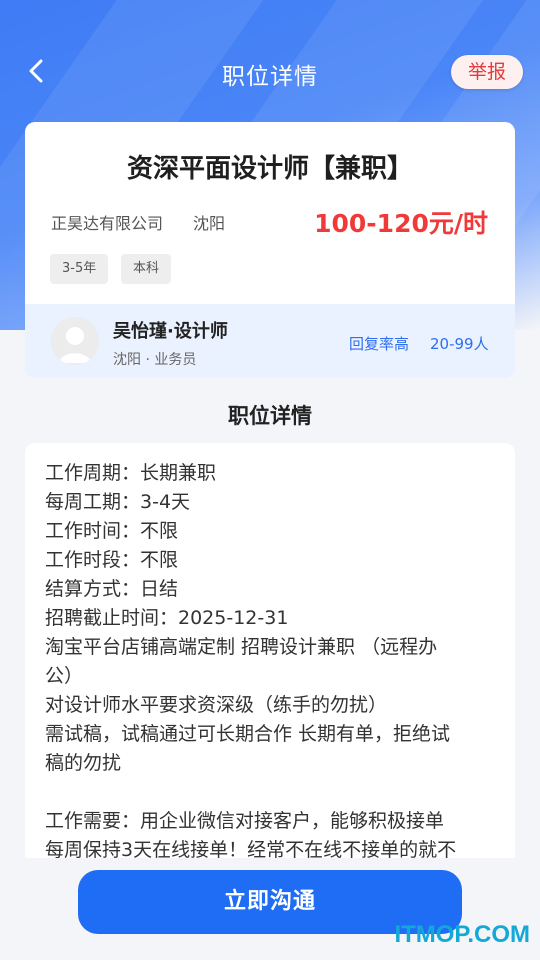  What do you see at coordinates (459, 344) in the screenshot?
I see `company-size: 20-99人` at bounding box center [459, 344].